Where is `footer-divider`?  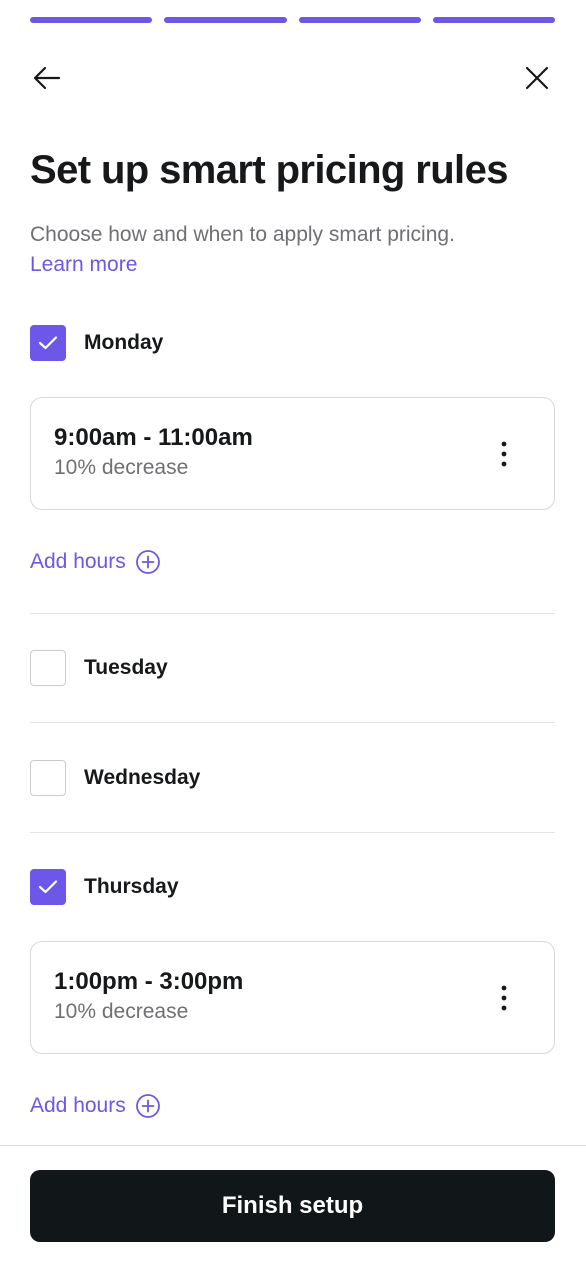 footer-divider is located at coordinates (293, 1145).